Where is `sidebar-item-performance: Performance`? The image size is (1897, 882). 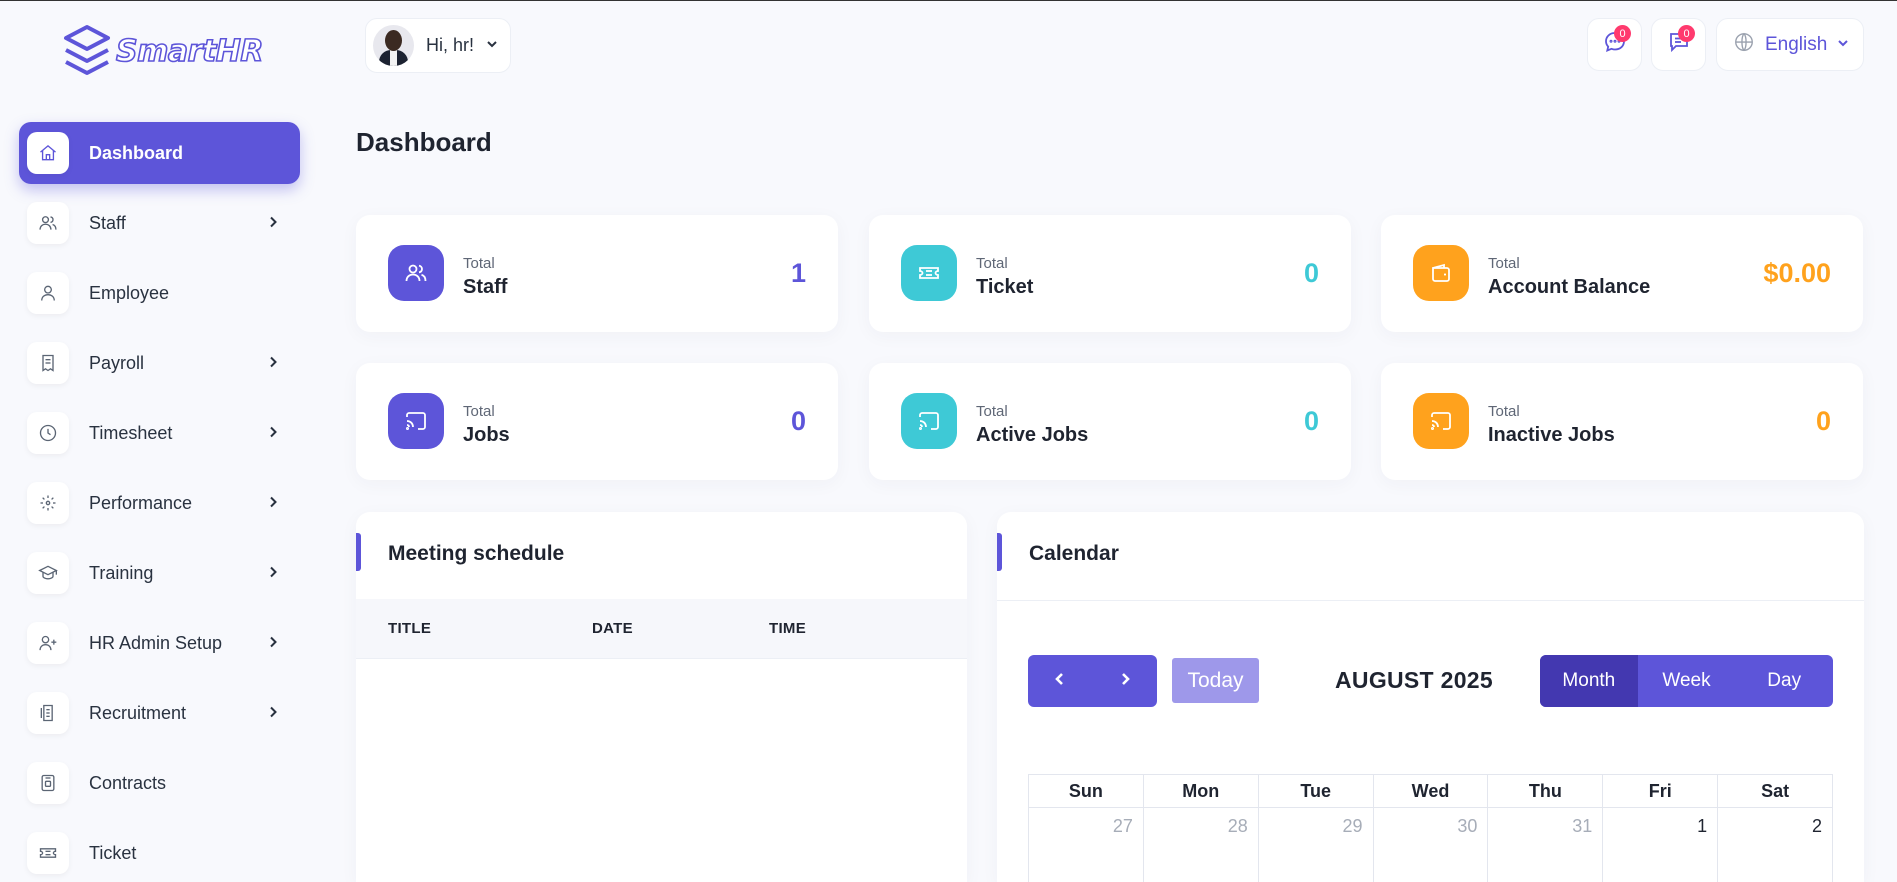 sidebar-item-performance: Performance is located at coordinates (159, 503).